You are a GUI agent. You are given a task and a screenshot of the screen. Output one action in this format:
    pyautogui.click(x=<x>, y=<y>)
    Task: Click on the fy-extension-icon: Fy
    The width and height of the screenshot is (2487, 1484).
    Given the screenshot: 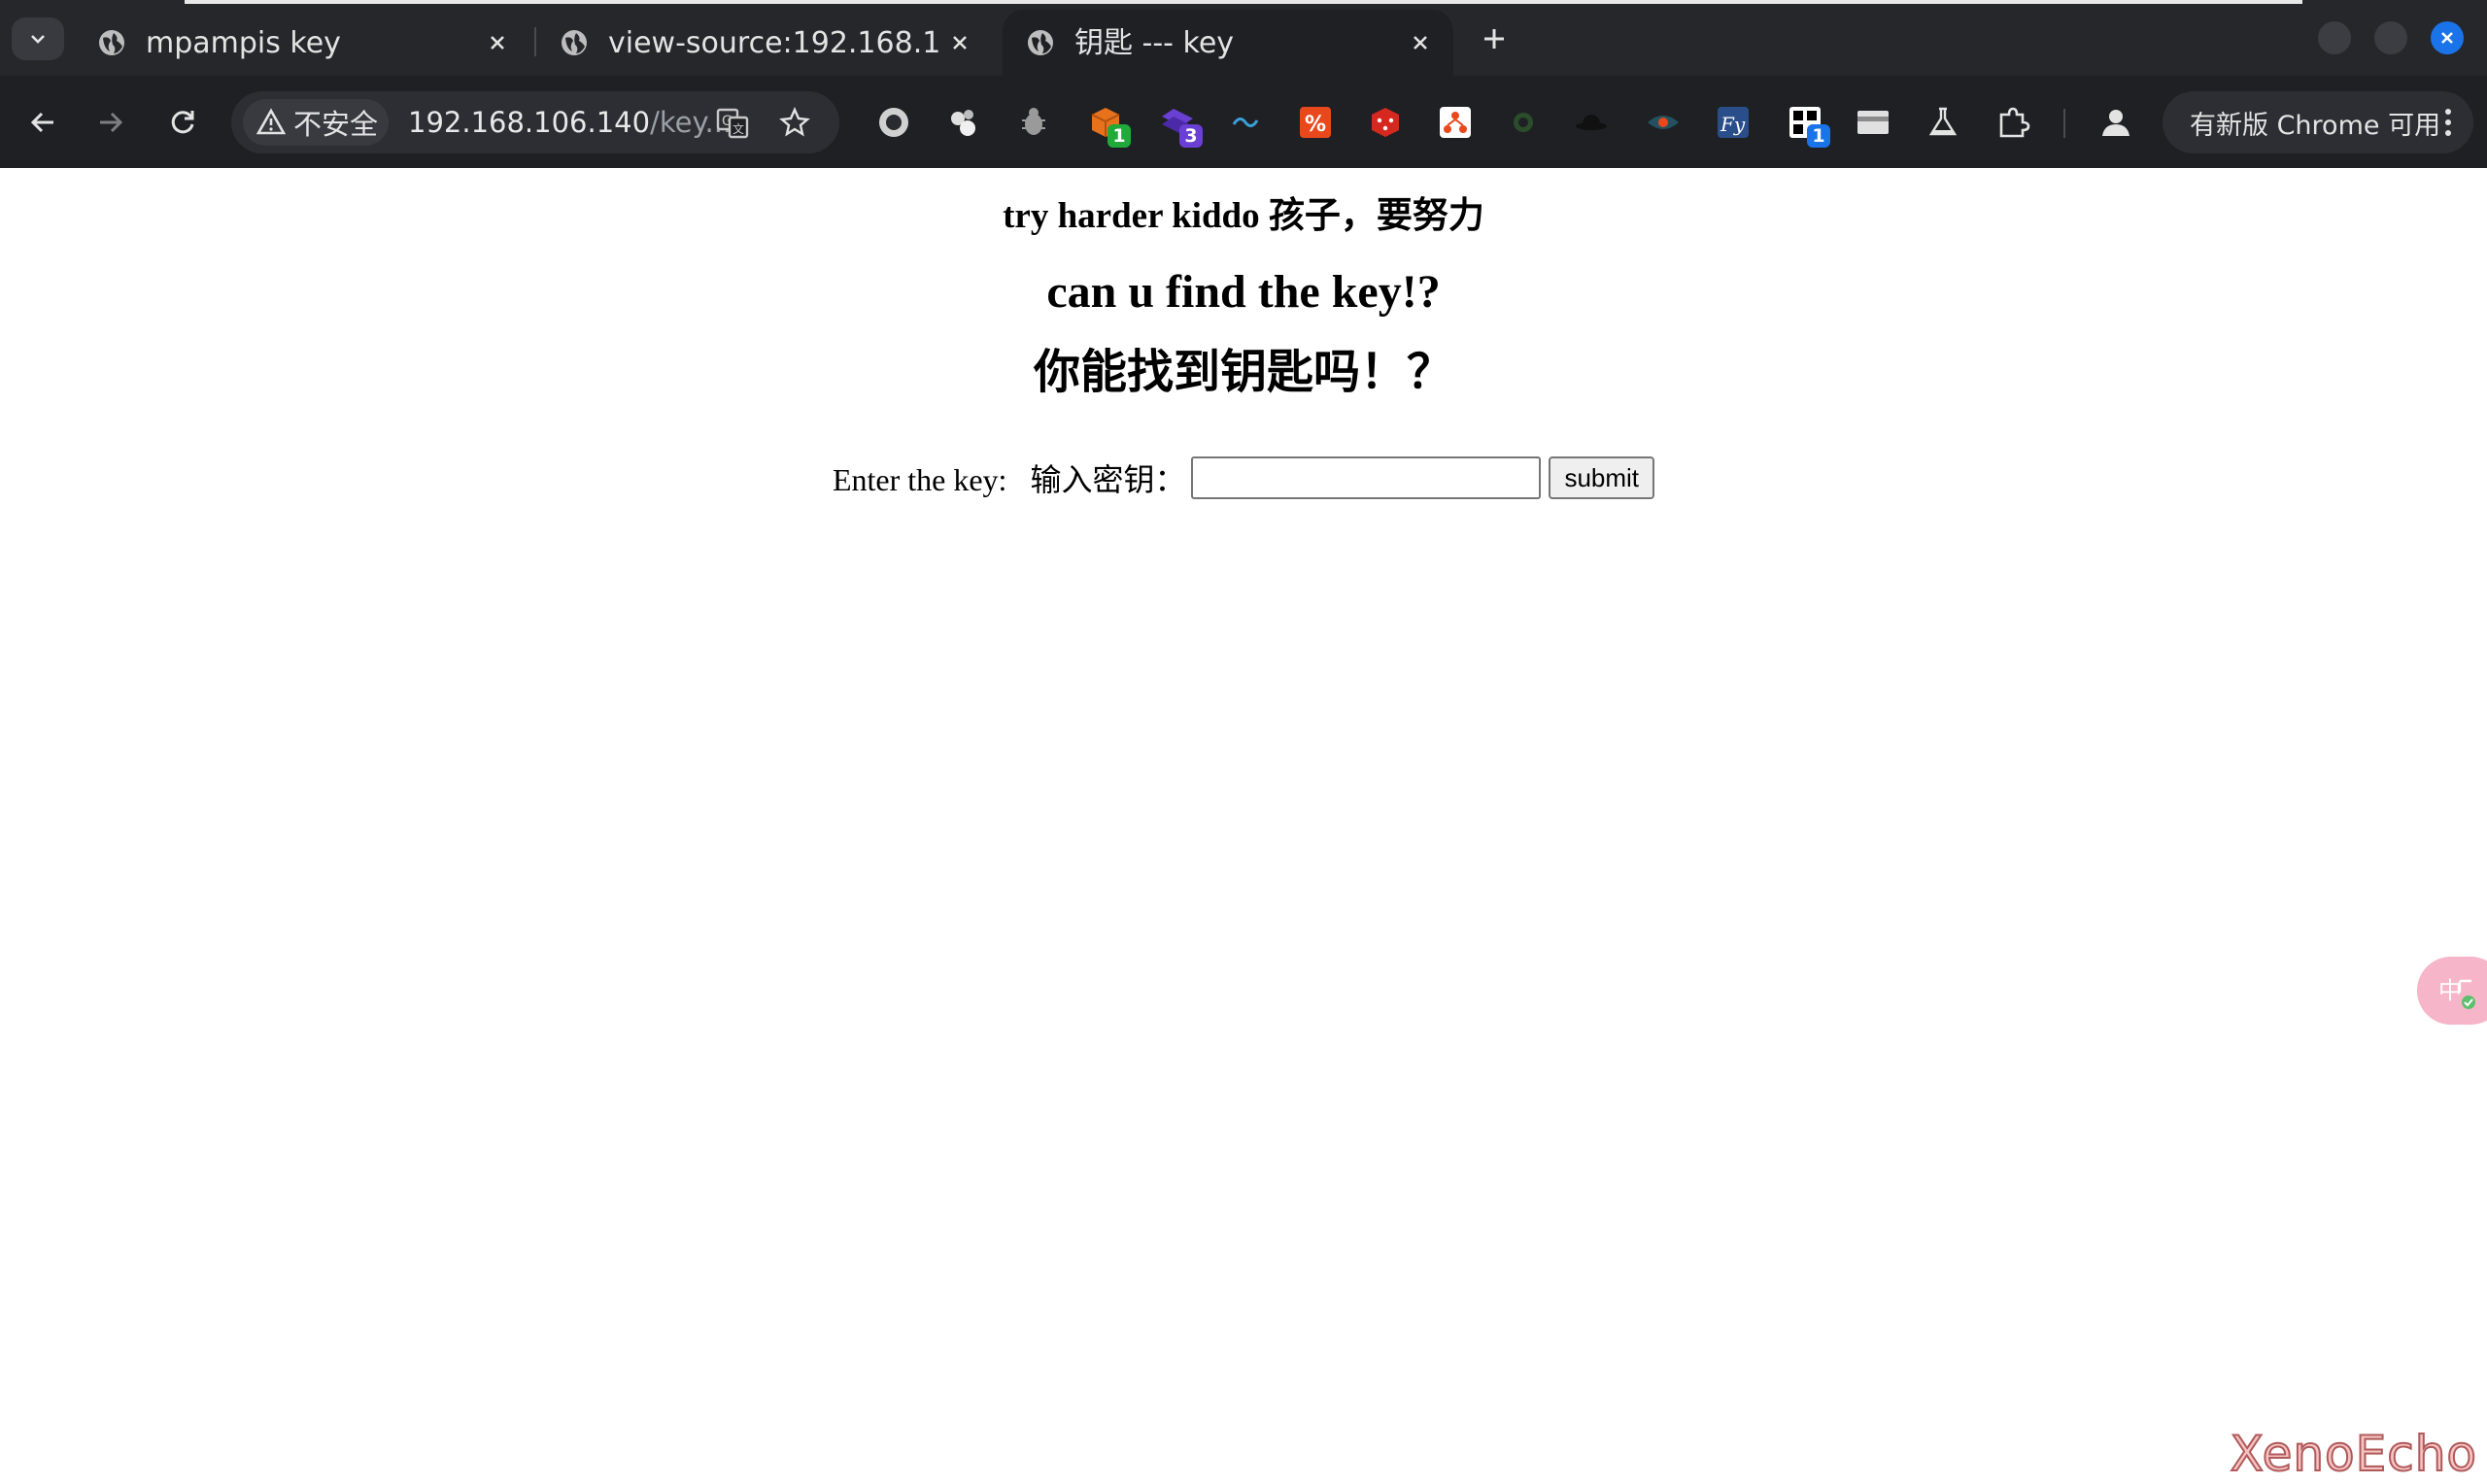 What is the action you would take?
    pyautogui.click(x=1733, y=122)
    